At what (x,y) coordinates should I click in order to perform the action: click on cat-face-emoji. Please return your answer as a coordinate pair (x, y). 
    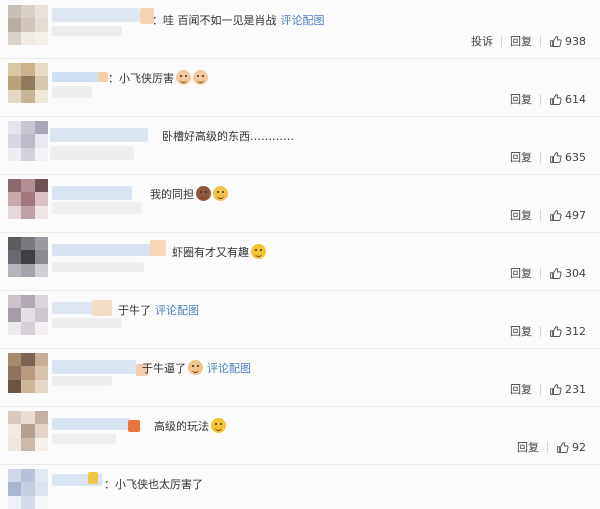
    Looking at the image, I should click on (203, 193).